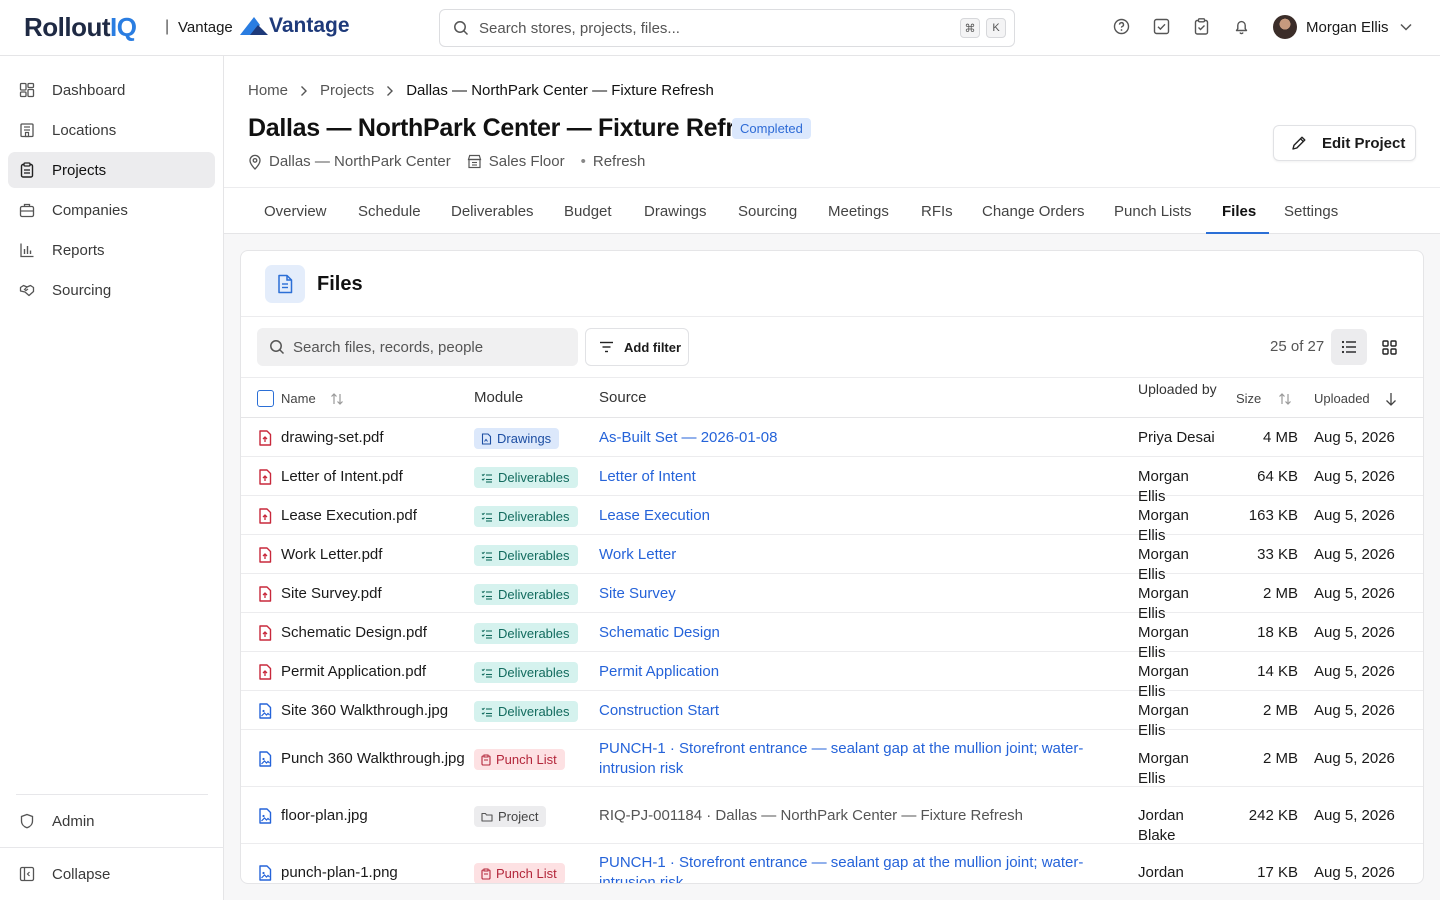  What do you see at coordinates (1264, 398) in the screenshot?
I see `column-size: Size` at bounding box center [1264, 398].